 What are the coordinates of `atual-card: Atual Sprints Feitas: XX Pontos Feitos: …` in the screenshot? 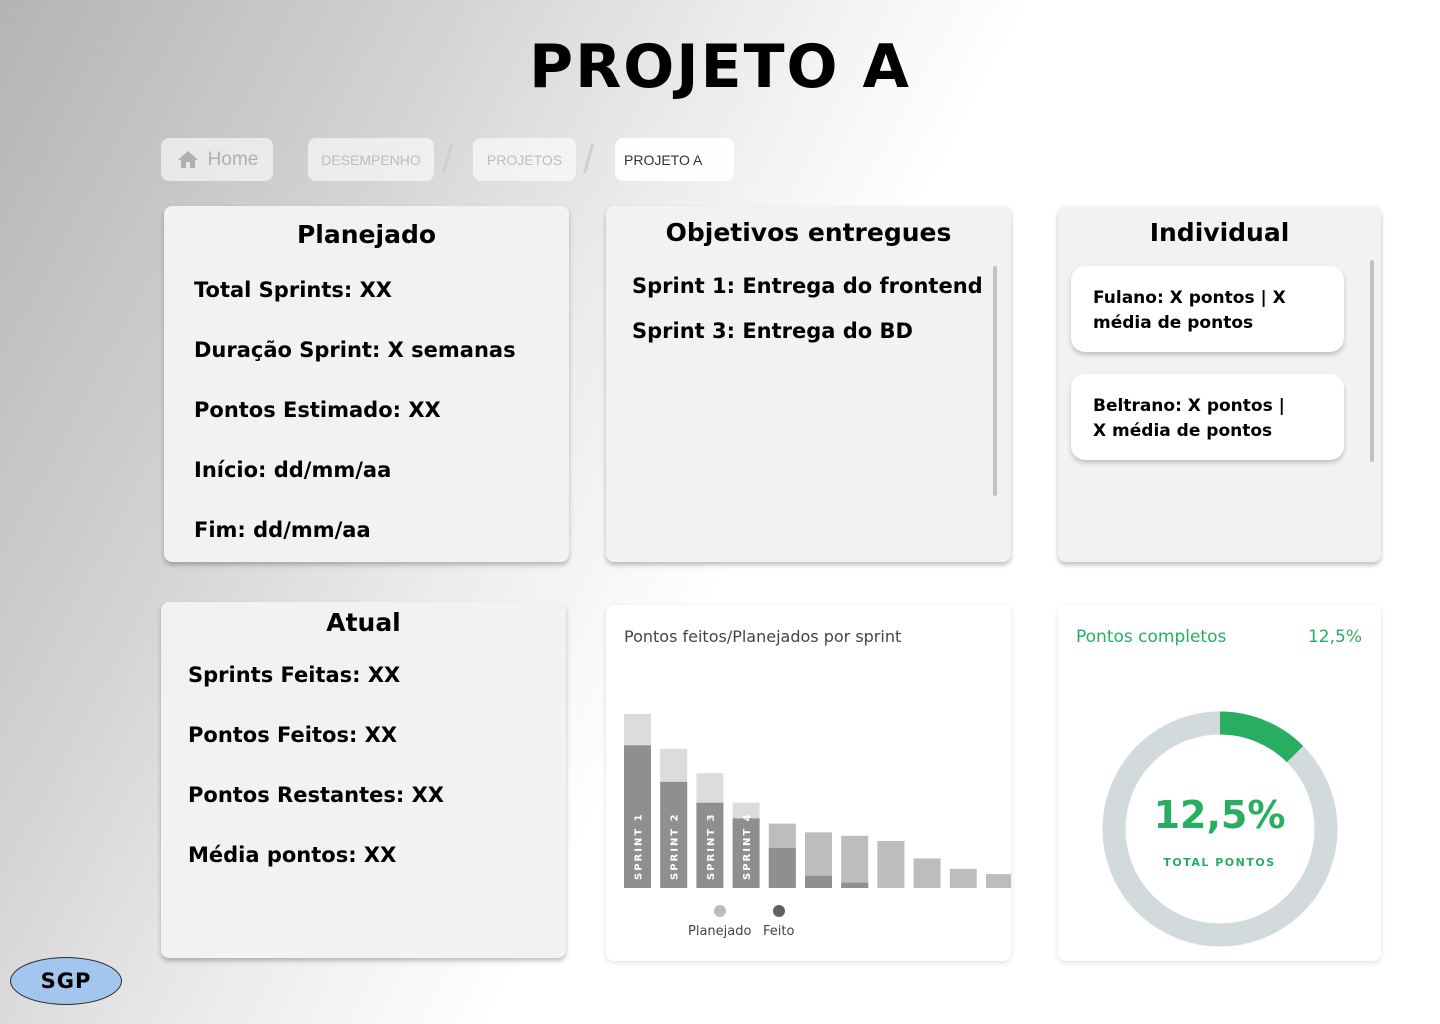 It's located at (363, 780).